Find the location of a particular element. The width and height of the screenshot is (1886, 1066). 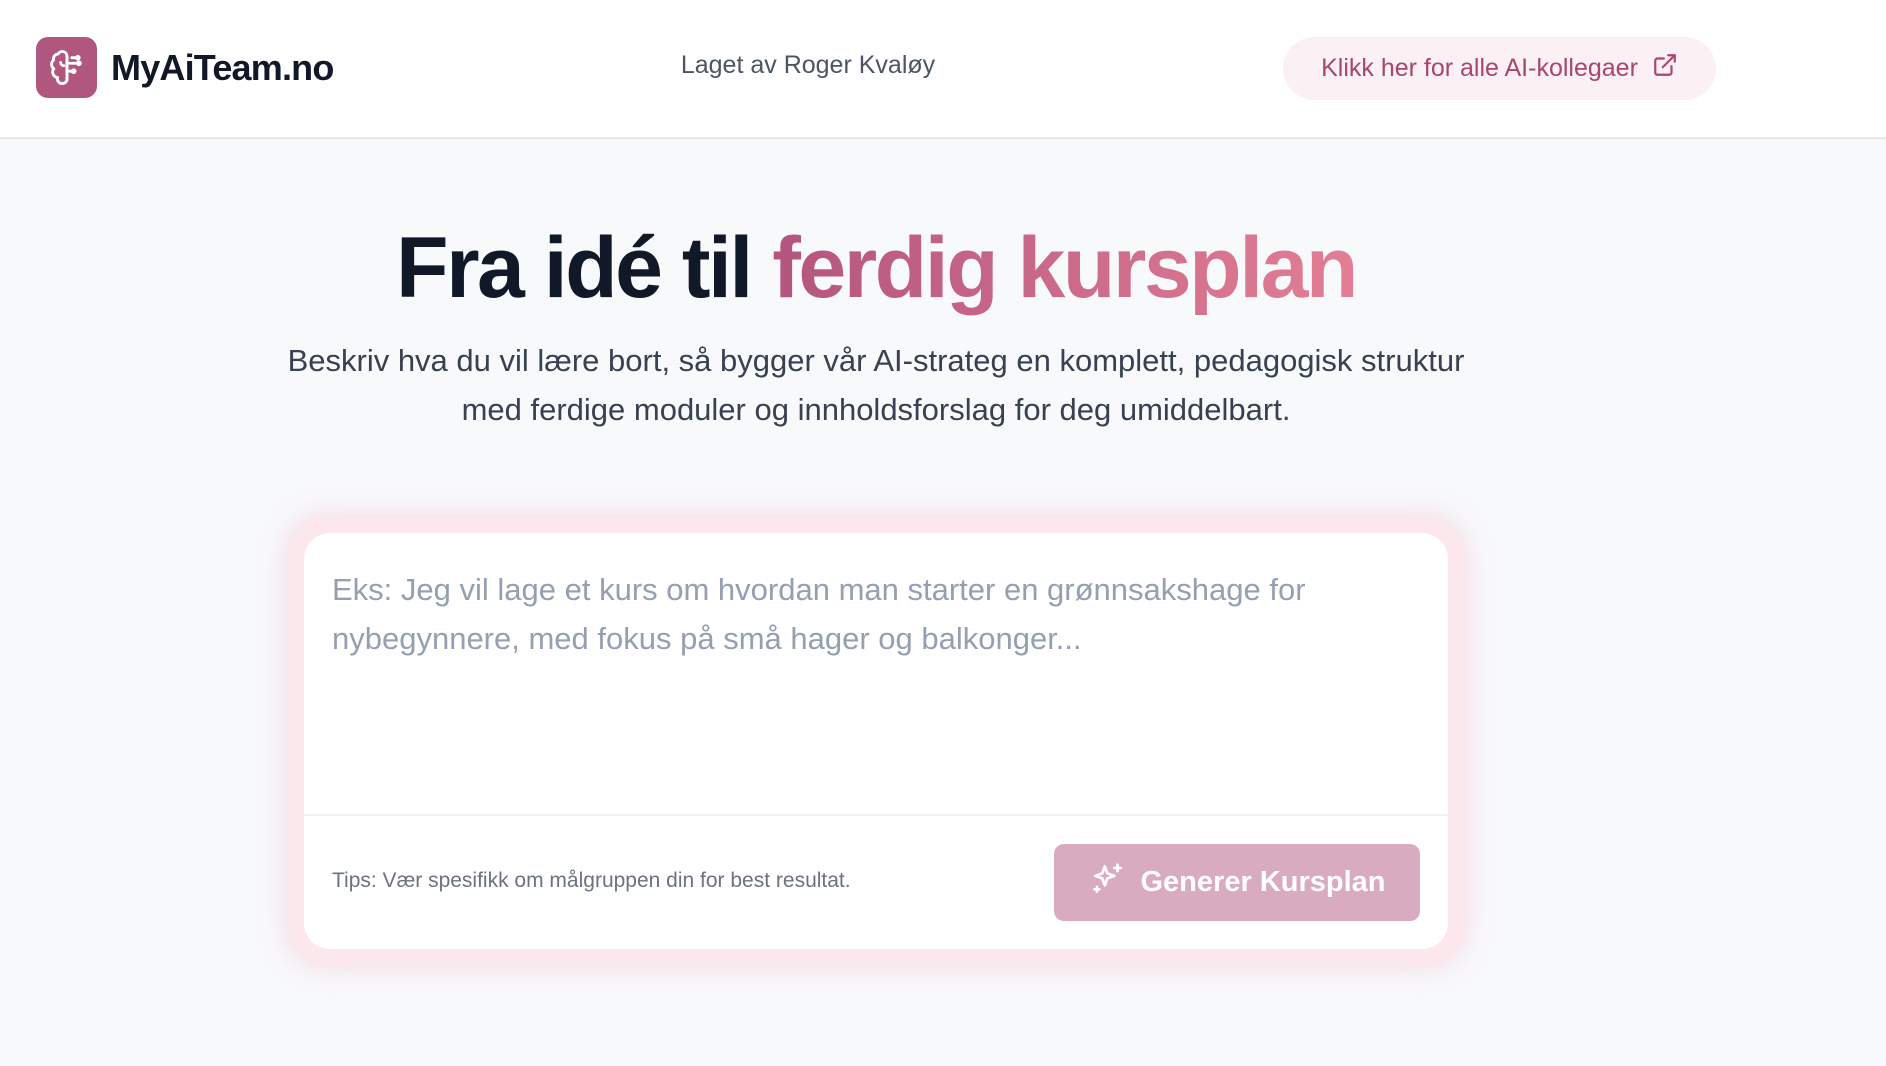

all-colleagues-button: Klikk her for alle AI-kollegaer is located at coordinates (1499, 68).